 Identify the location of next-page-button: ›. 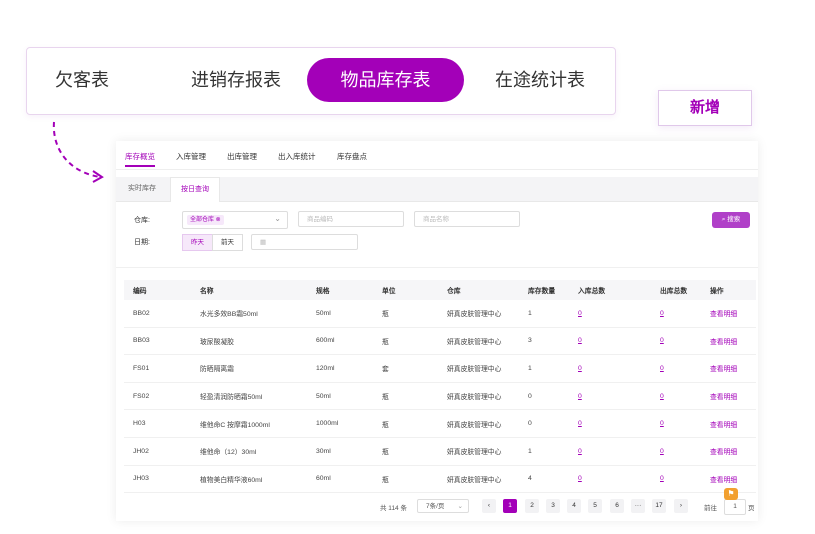
(681, 506).